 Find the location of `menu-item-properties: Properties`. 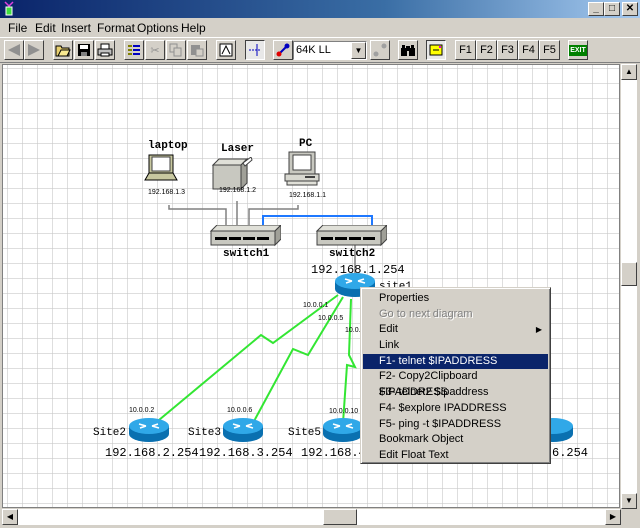

menu-item-properties: Properties is located at coordinates (455, 299).